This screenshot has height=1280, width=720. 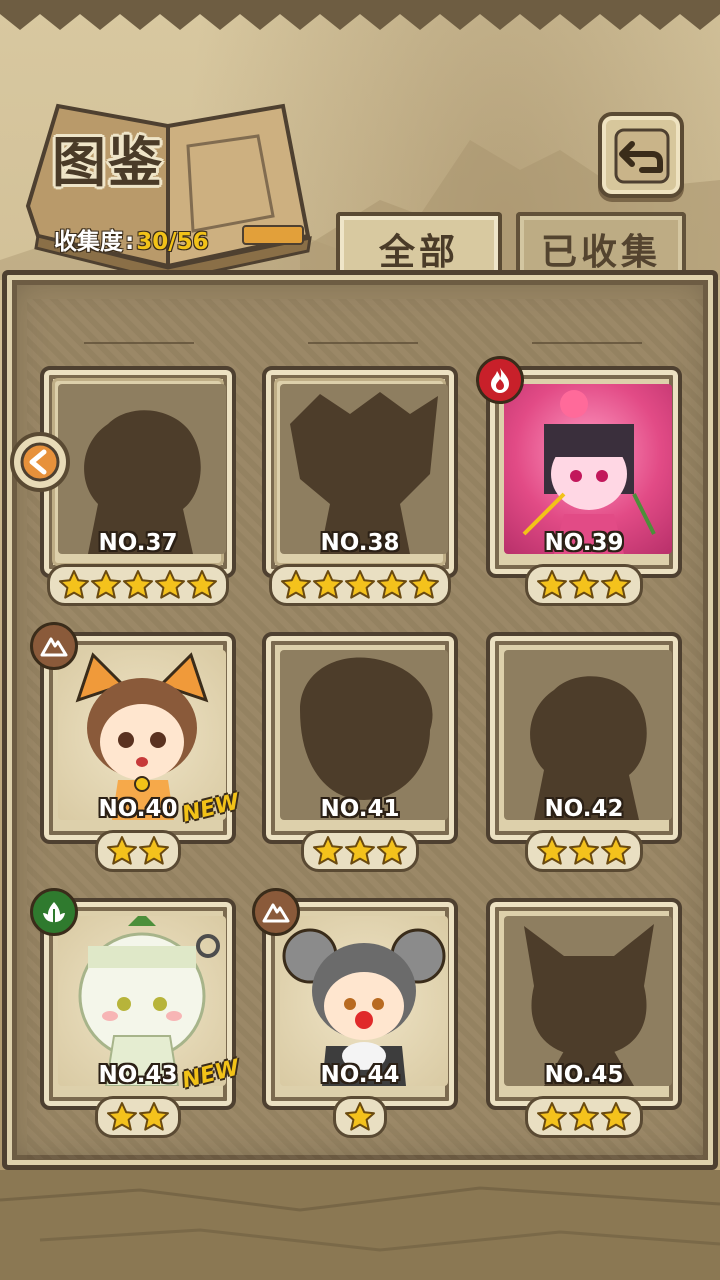 What do you see at coordinates (360, 543) in the screenshot?
I see `card-number: NO.38` at bounding box center [360, 543].